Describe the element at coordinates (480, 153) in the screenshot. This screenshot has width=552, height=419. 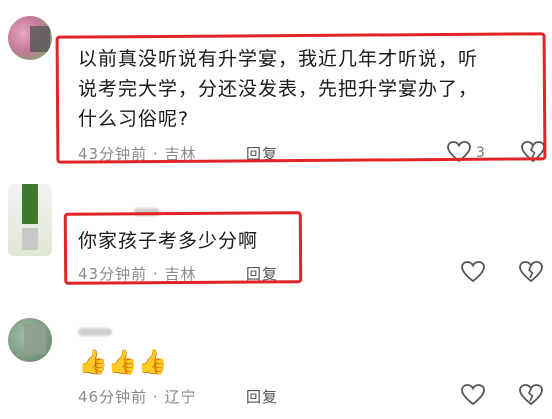
I see `like-count: 3` at that location.